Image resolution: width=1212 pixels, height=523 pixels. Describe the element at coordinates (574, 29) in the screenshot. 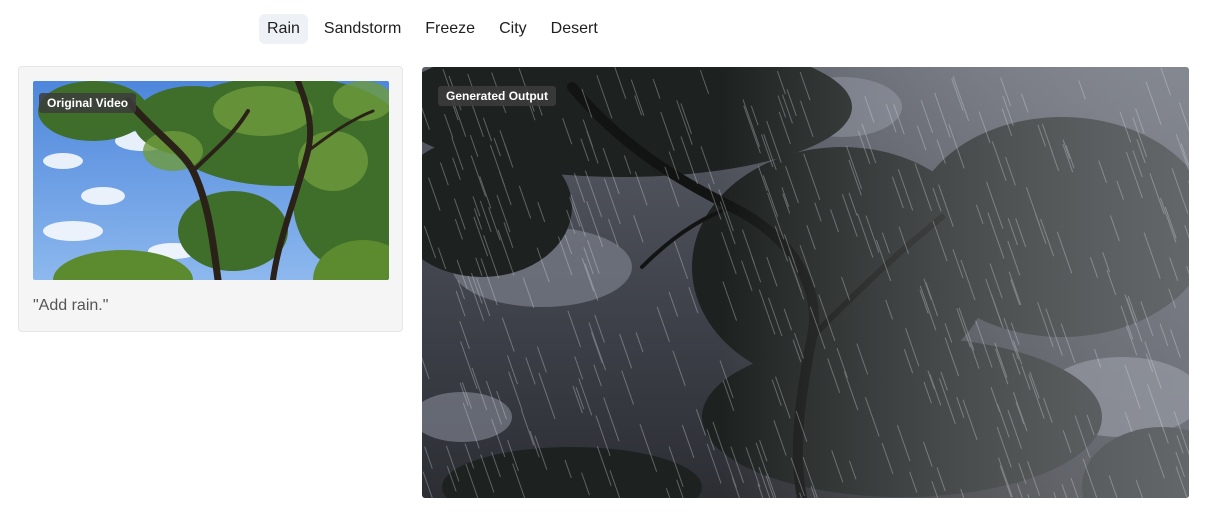

I see `tab-desert: Desert` at that location.